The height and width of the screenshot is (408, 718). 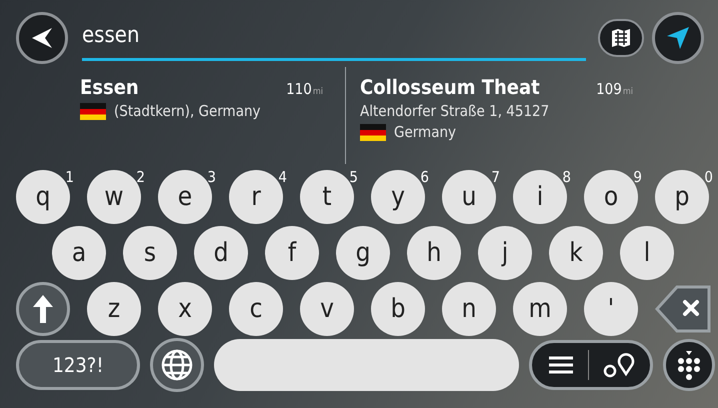 What do you see at coordinates (455, 111) in the screenshot?
I see `result-address: Altendorfer Straße 1, 45127` at bounding box center [455, 111].